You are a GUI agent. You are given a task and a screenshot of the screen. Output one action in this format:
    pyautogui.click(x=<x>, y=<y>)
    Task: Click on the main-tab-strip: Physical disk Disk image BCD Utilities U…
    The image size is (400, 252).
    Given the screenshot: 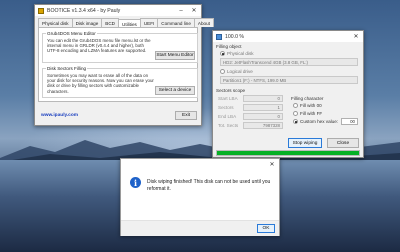 What is the action you would take?
    pyautogui.click(x=124, y=22)
    